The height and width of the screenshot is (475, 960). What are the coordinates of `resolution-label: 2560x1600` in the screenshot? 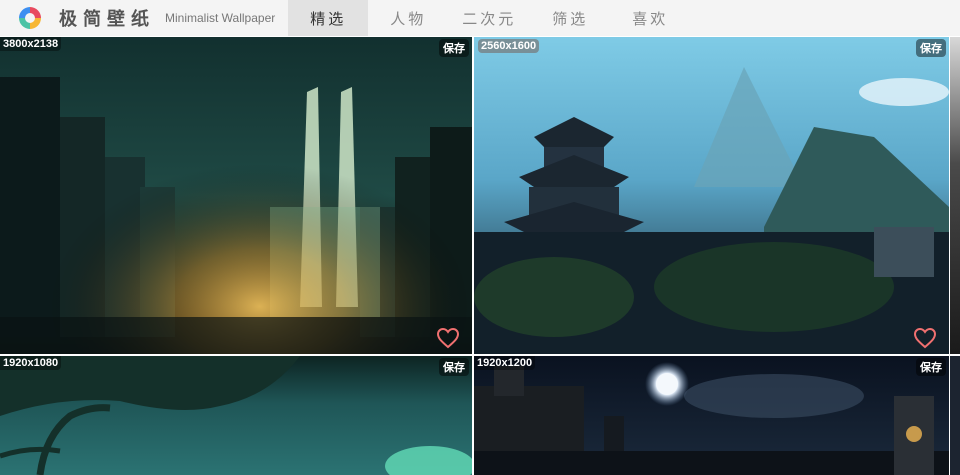 It's located at (509, 46).